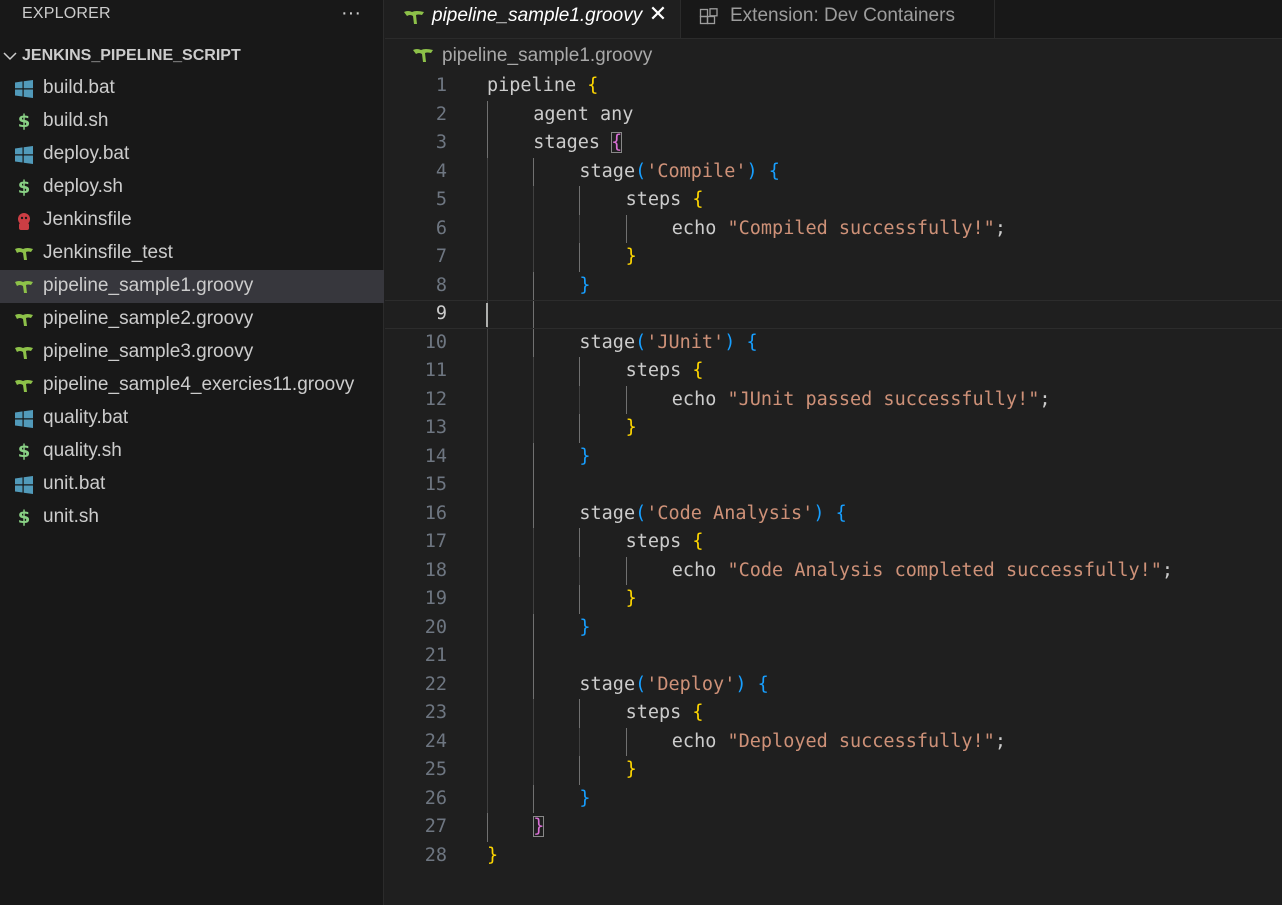 The image size is (1282, 905). I want to click on file-item: pipeline_sample4_exercies11.groovy, so click(192, 385).